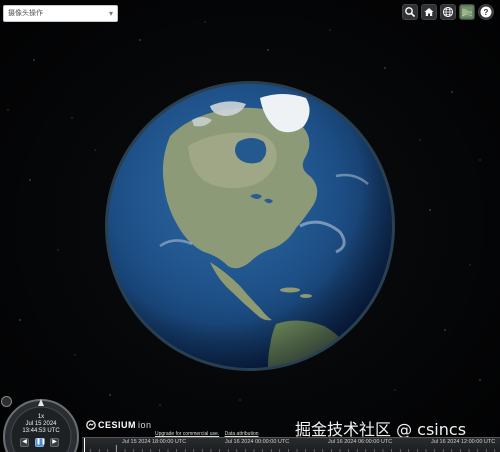 Image resolution: width=500 pixels, height=452 pixels. I want to click on home-button, so click(429, 12).